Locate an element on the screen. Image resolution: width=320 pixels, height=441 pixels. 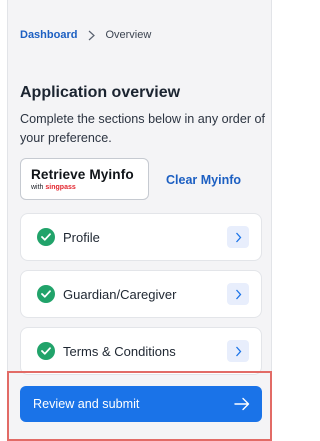
section-label: Guardian/Caregiver is located at coordinates (120, 294).